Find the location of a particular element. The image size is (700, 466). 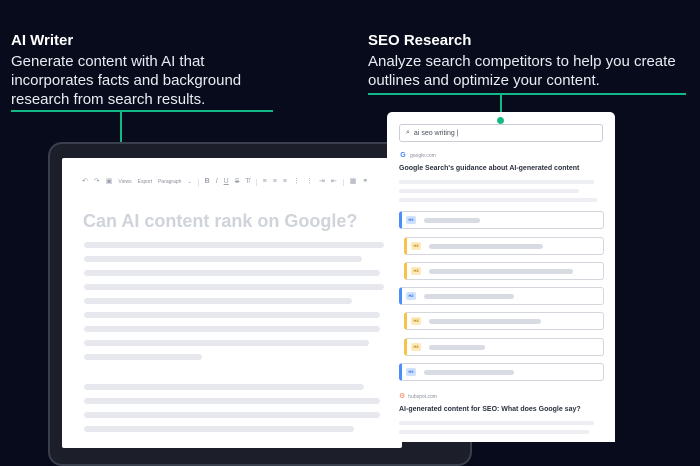

paragraph-style-dropdown: Paragraph is located at coordinates (169, 182).